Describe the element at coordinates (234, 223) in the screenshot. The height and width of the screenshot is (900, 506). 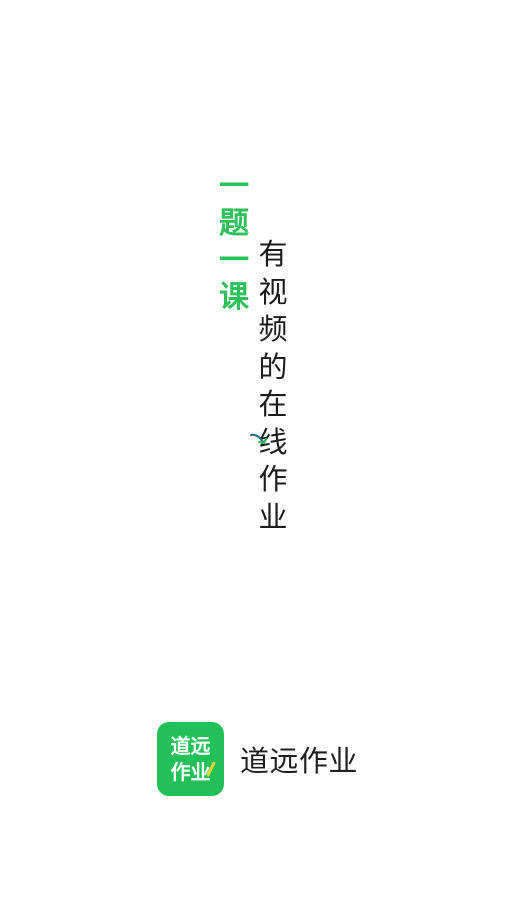
I see `slogan-primary-char: 题` at that location.